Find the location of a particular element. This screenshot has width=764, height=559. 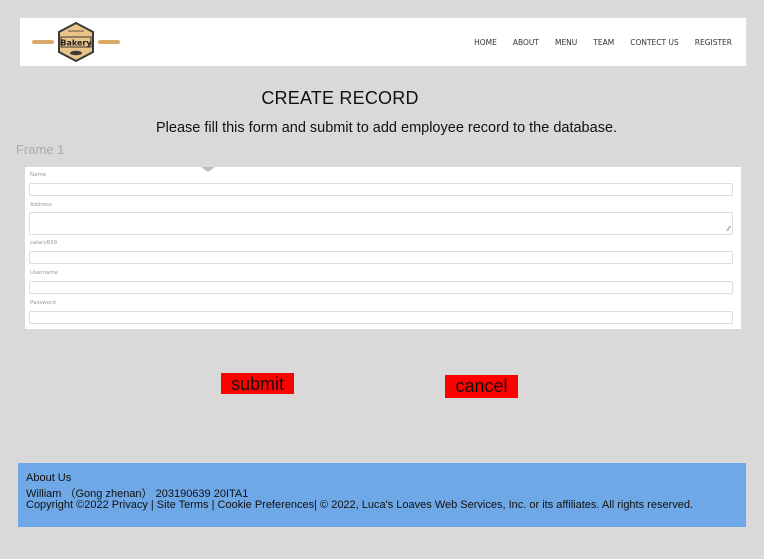

password-input is located at coordinates (381, 317).